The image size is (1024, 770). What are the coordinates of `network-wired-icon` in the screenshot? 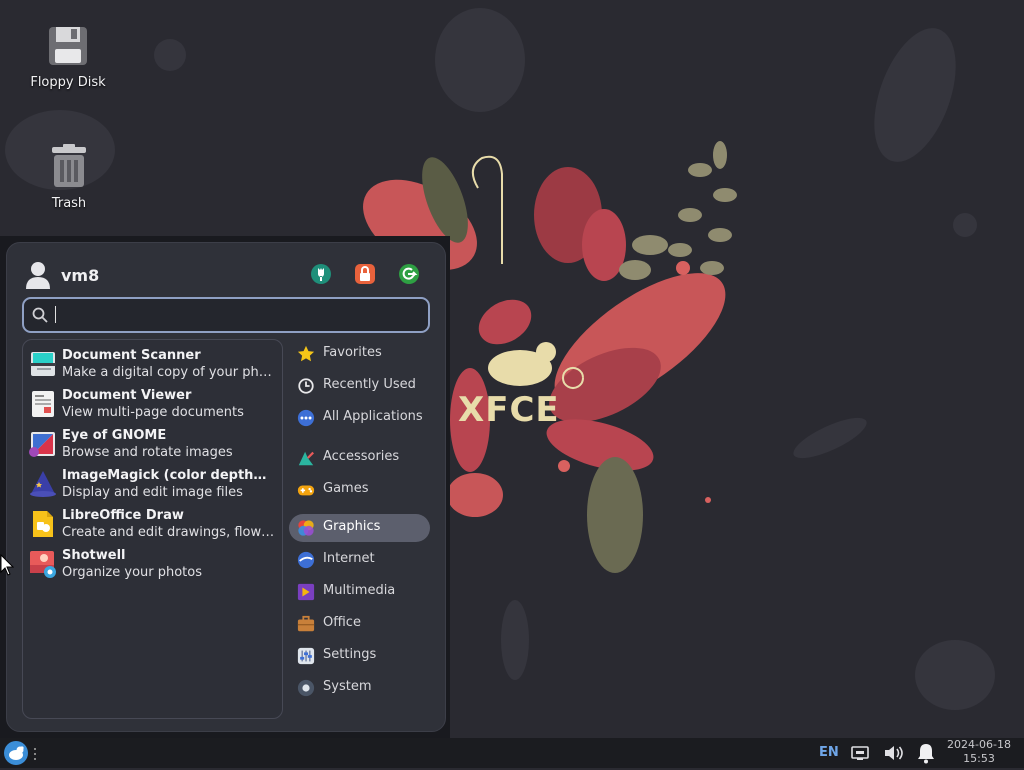 It's located at (860, 753).